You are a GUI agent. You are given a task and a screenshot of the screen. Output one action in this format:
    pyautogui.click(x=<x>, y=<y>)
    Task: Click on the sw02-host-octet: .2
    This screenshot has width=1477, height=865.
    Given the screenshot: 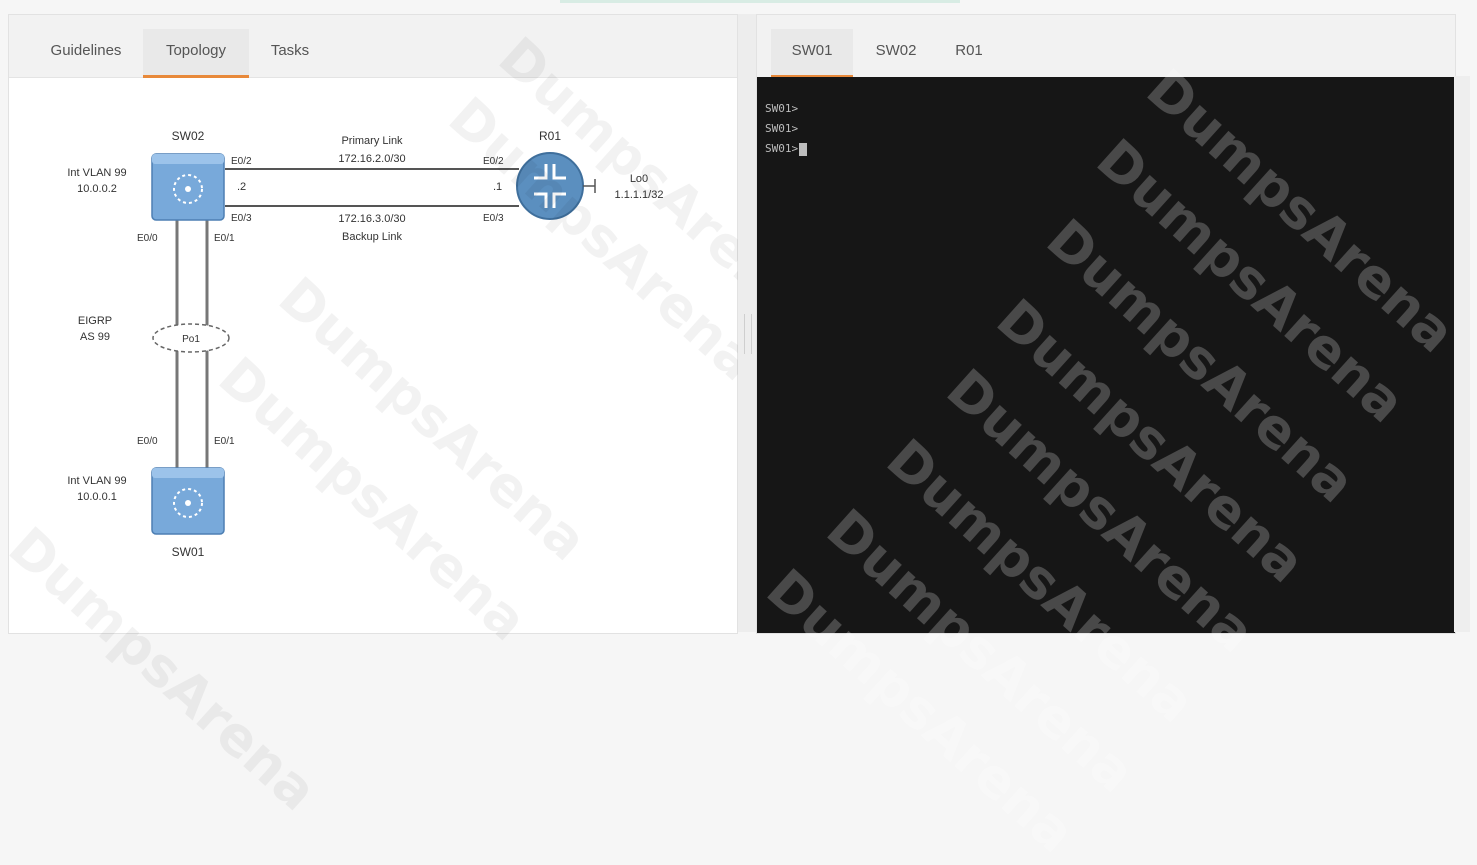 What is the action you would take?
    pyautogui.click(x=241, y=187)
    